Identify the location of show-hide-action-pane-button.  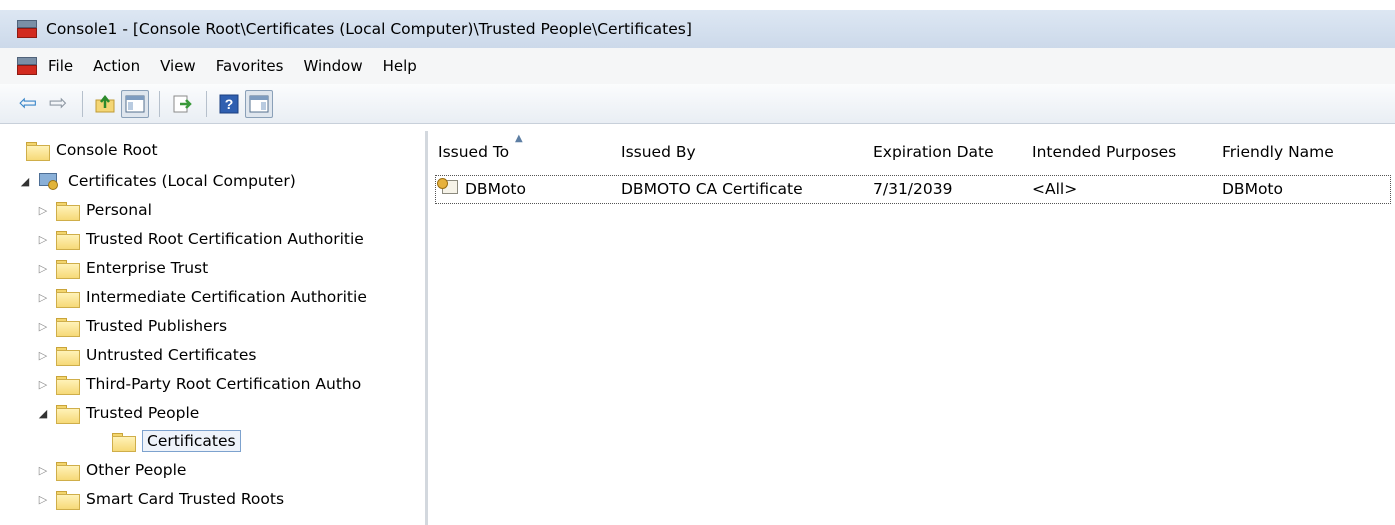
(259, 103).